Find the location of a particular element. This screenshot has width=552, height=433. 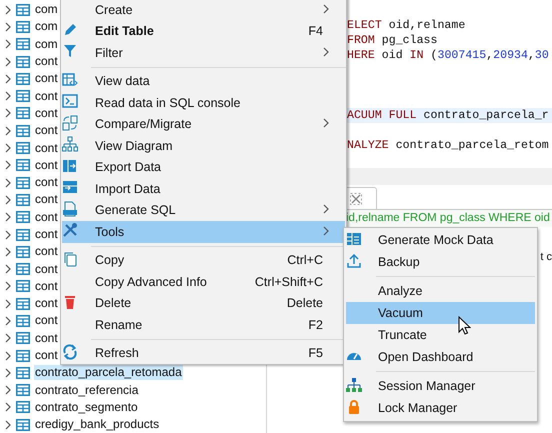

menu-item: Import Data is located at coordinates (203, 189).